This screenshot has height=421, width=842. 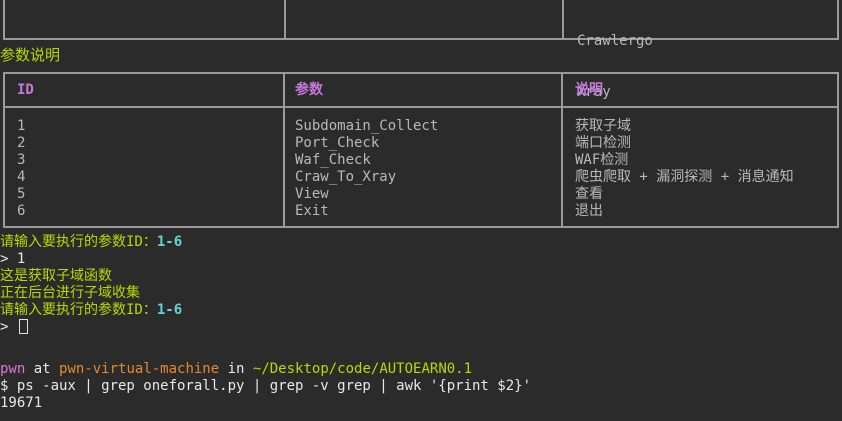 What do you see at coordinates (312, 211) in the screenshot?
I see `param-cell: Exit` at bounding box center [312, 211].